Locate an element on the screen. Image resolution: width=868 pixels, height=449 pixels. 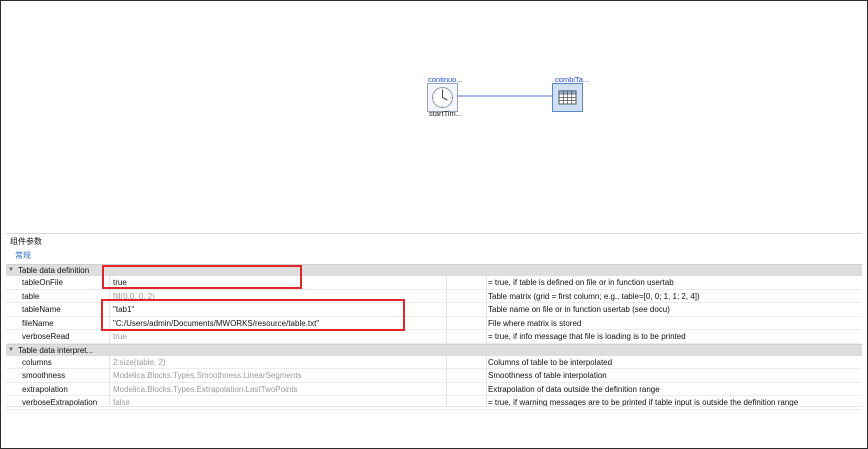
panel-divider is located at coordinates (434, 233).